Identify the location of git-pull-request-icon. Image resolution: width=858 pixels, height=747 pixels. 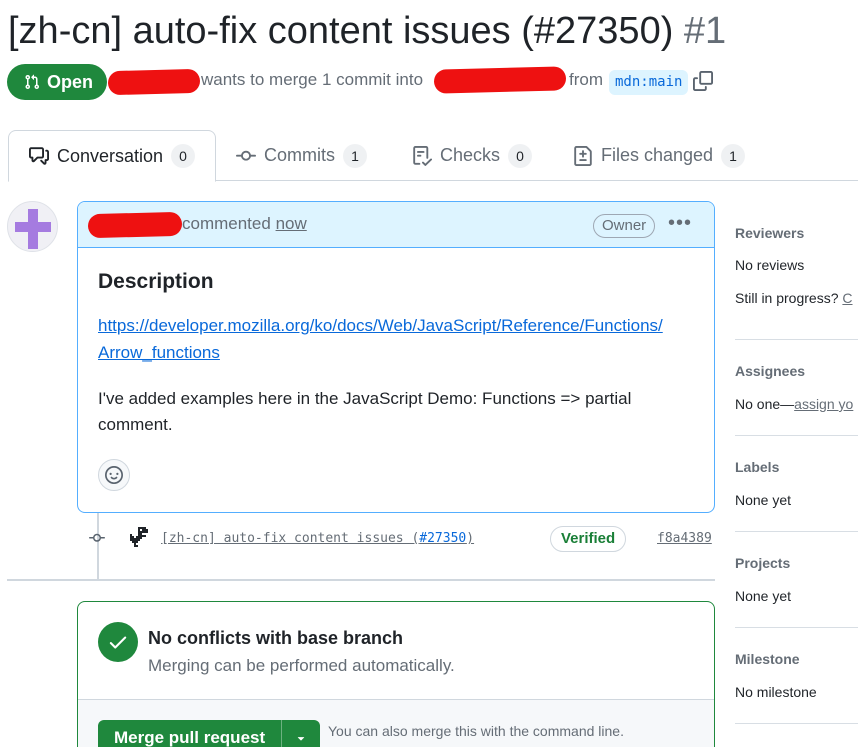
(32, 82).